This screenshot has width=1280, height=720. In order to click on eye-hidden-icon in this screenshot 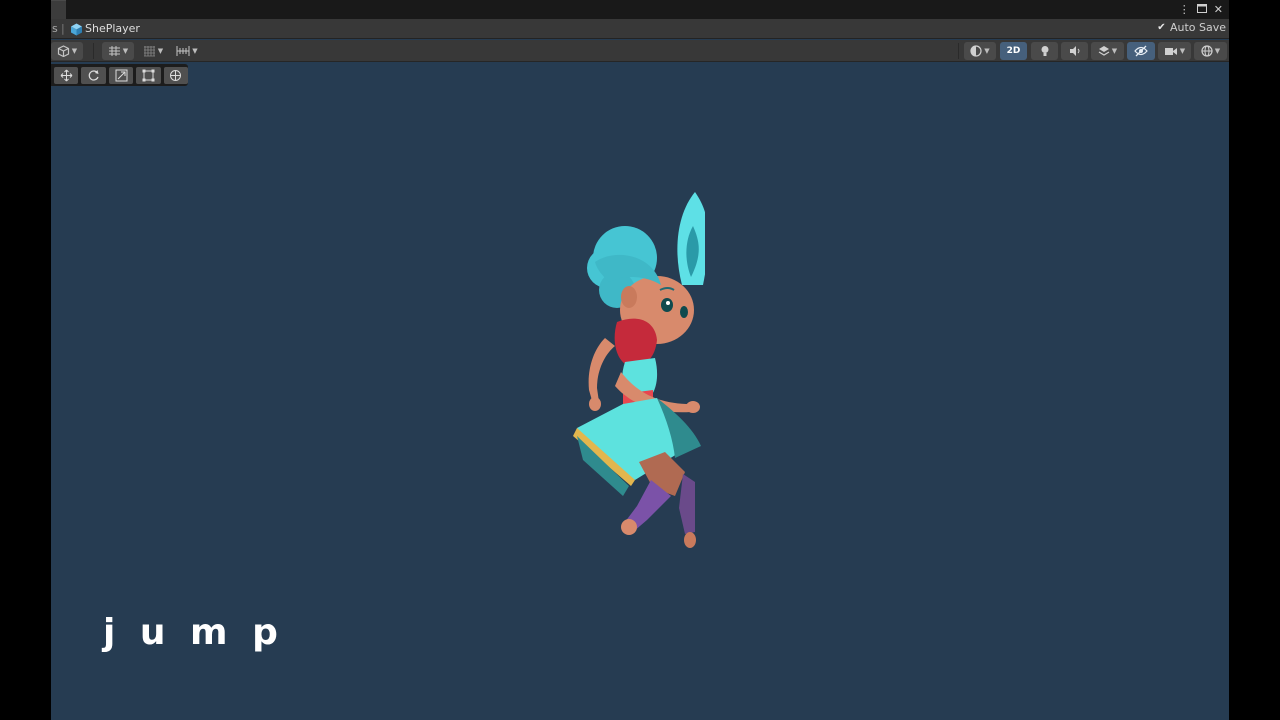, I will do `click(1141, 51)`.